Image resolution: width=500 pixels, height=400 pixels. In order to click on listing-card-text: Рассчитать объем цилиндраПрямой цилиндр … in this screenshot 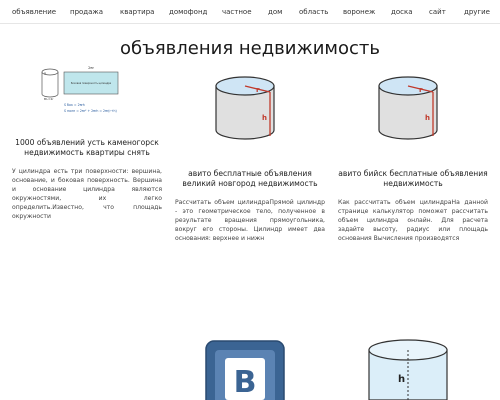, I will do `click(250, 220)`.